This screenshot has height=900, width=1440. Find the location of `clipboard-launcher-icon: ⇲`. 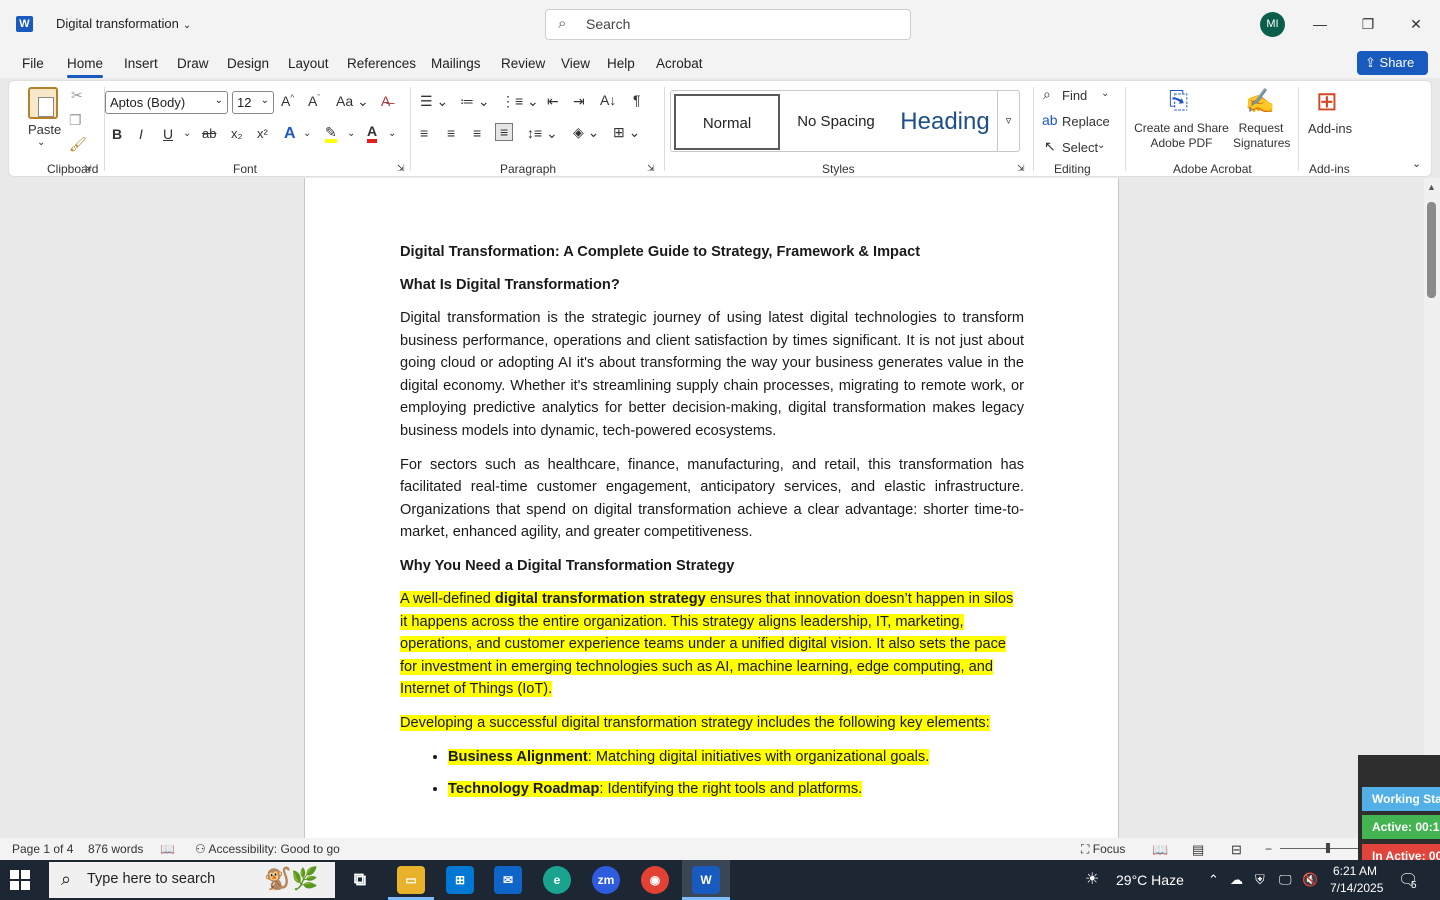

clipboard-launcher-icon: ⇲ is located at coordinates (88, 168).